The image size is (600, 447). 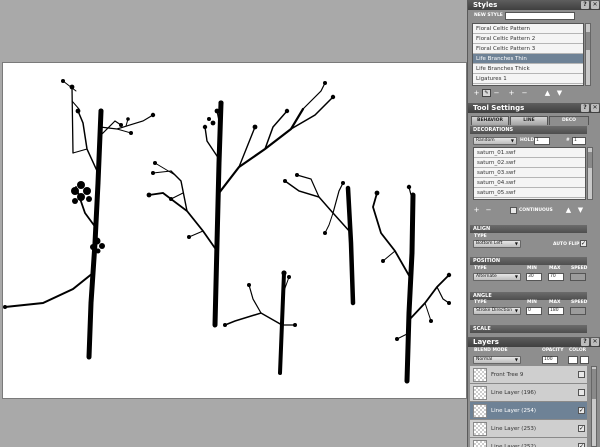 I want to click on position-section-header: POSITION, so click(x=528, y=261).